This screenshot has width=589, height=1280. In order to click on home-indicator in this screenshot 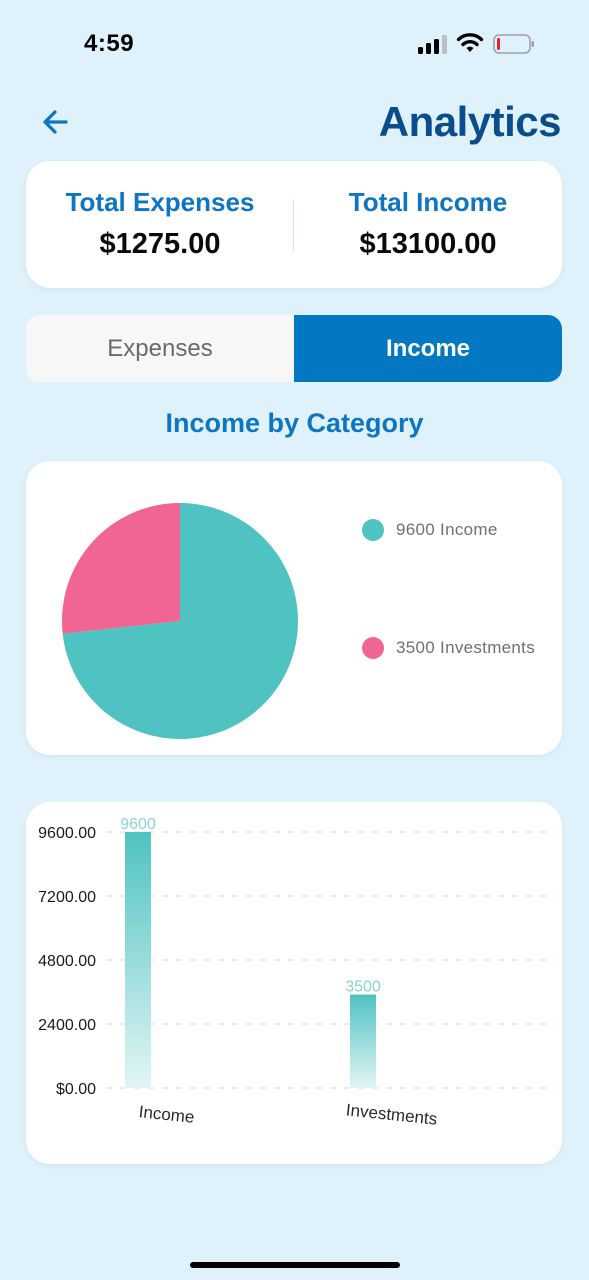, I will do `click(295, 1265)`.